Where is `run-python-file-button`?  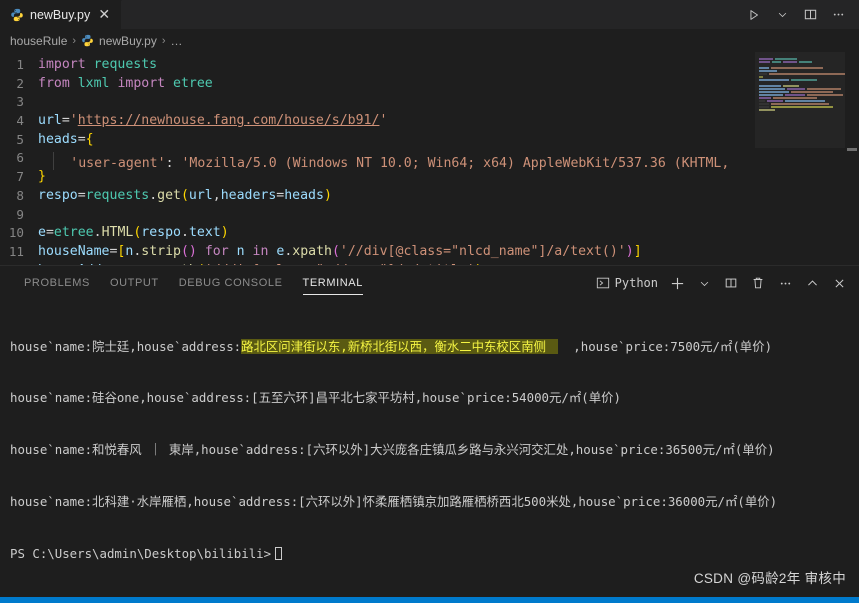 run-python-file-button is located at coordinates (754, 15).